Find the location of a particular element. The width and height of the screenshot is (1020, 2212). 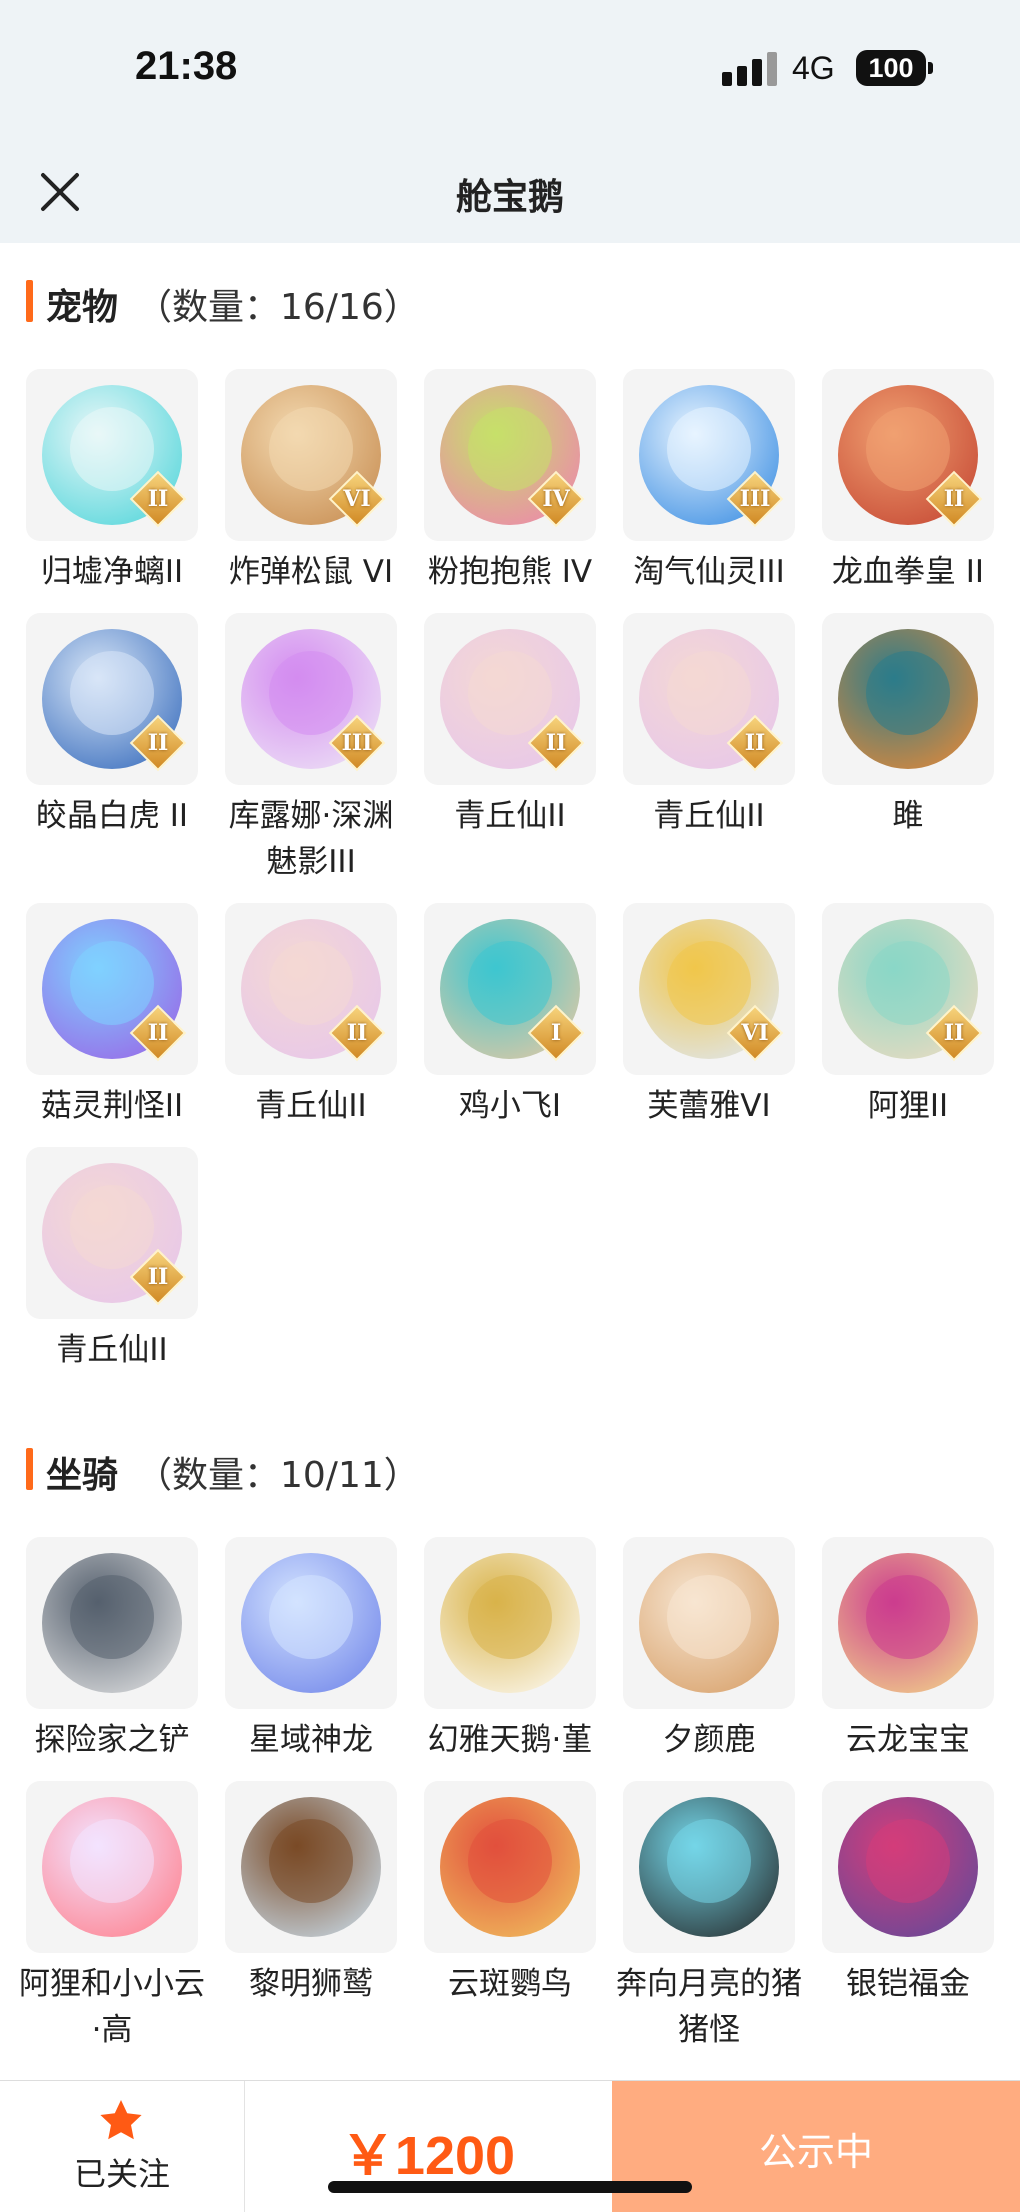

mount-name: 银铠福金 is located at coordinates (908, 1984).